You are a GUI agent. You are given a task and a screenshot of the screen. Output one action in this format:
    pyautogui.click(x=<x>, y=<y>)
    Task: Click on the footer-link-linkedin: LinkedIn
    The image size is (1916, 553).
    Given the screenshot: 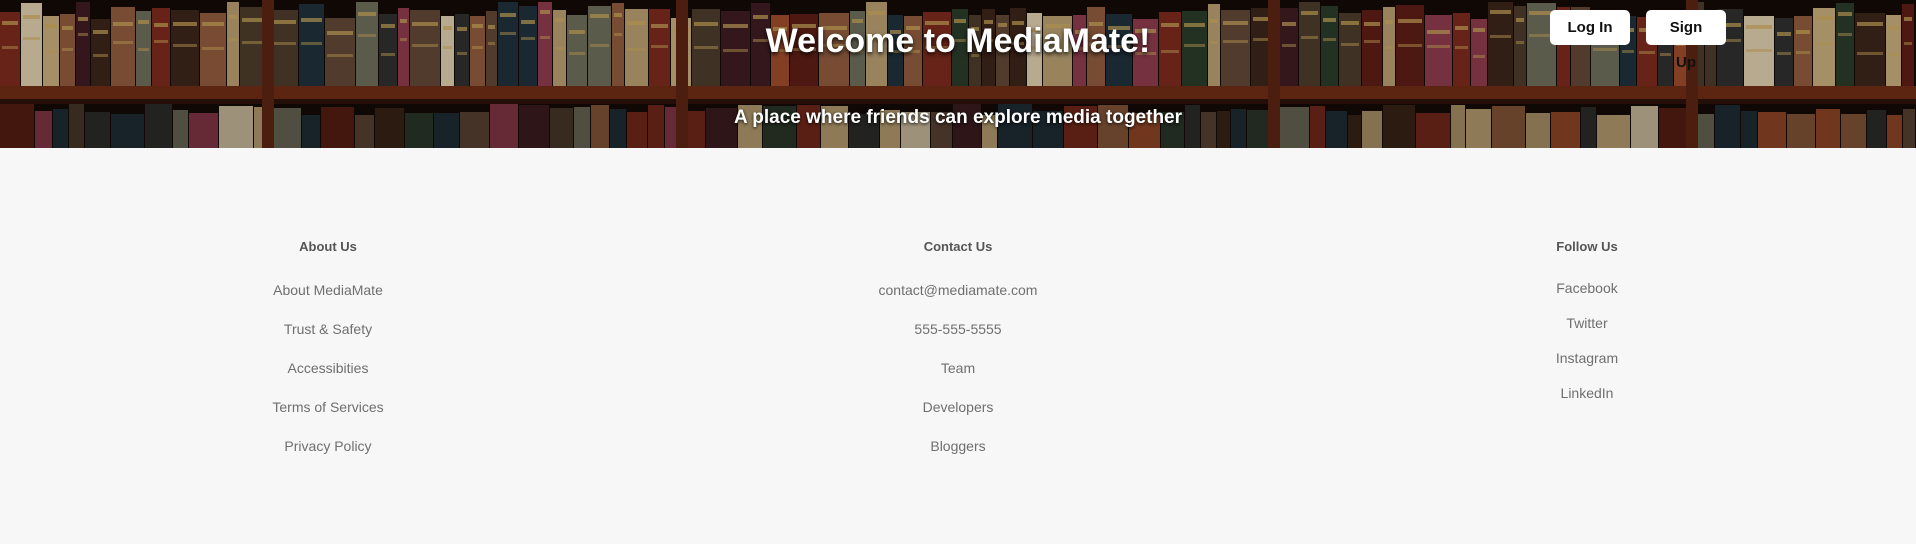 What is the action you would take?
    pyautogui.click(x=1587, y=393)
    